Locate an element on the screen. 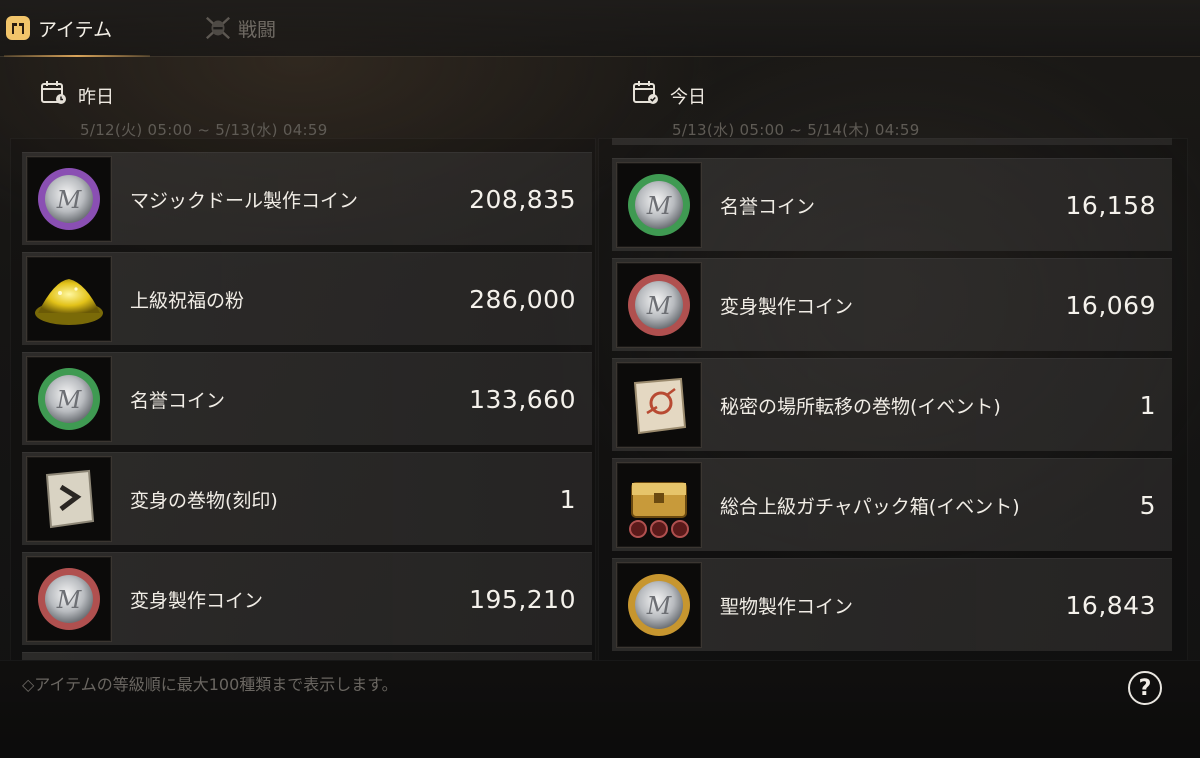 Image resolution: width=1200 pixels, height=758 pixels. item-name: 変身の巻物(刻印) is located at coordinates (204, 500).